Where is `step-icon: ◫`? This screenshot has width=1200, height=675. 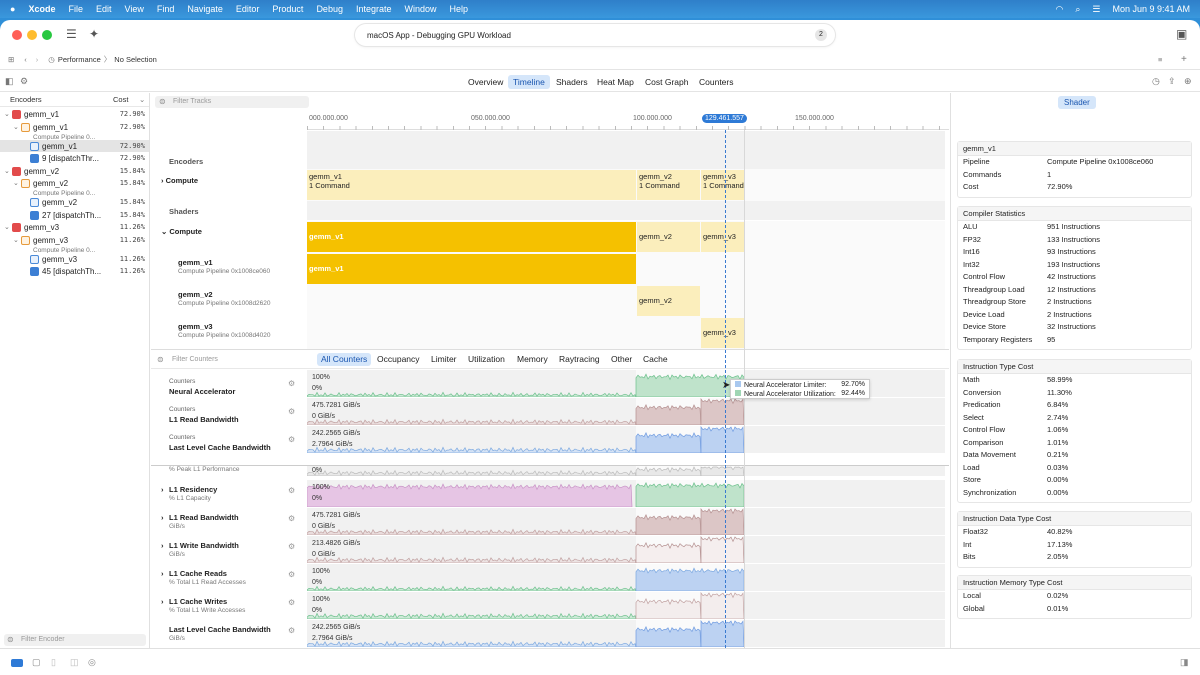 step-icon: ◫ is located at coordinates (74, 662).